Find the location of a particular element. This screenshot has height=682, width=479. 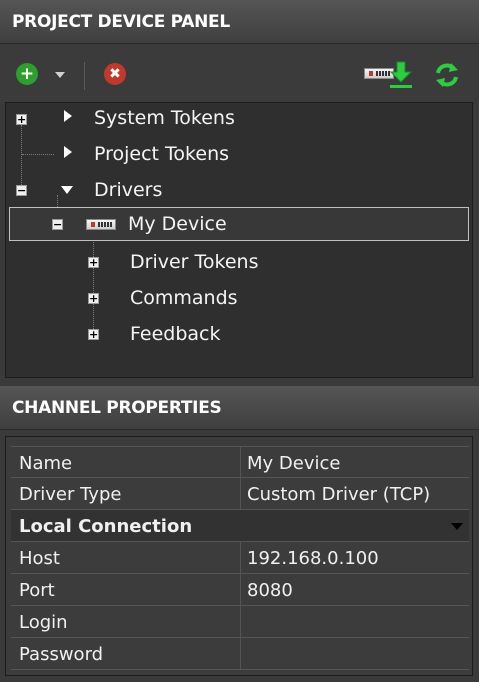

property-row-port: Port 8080 is located at coordinates (240, 590).